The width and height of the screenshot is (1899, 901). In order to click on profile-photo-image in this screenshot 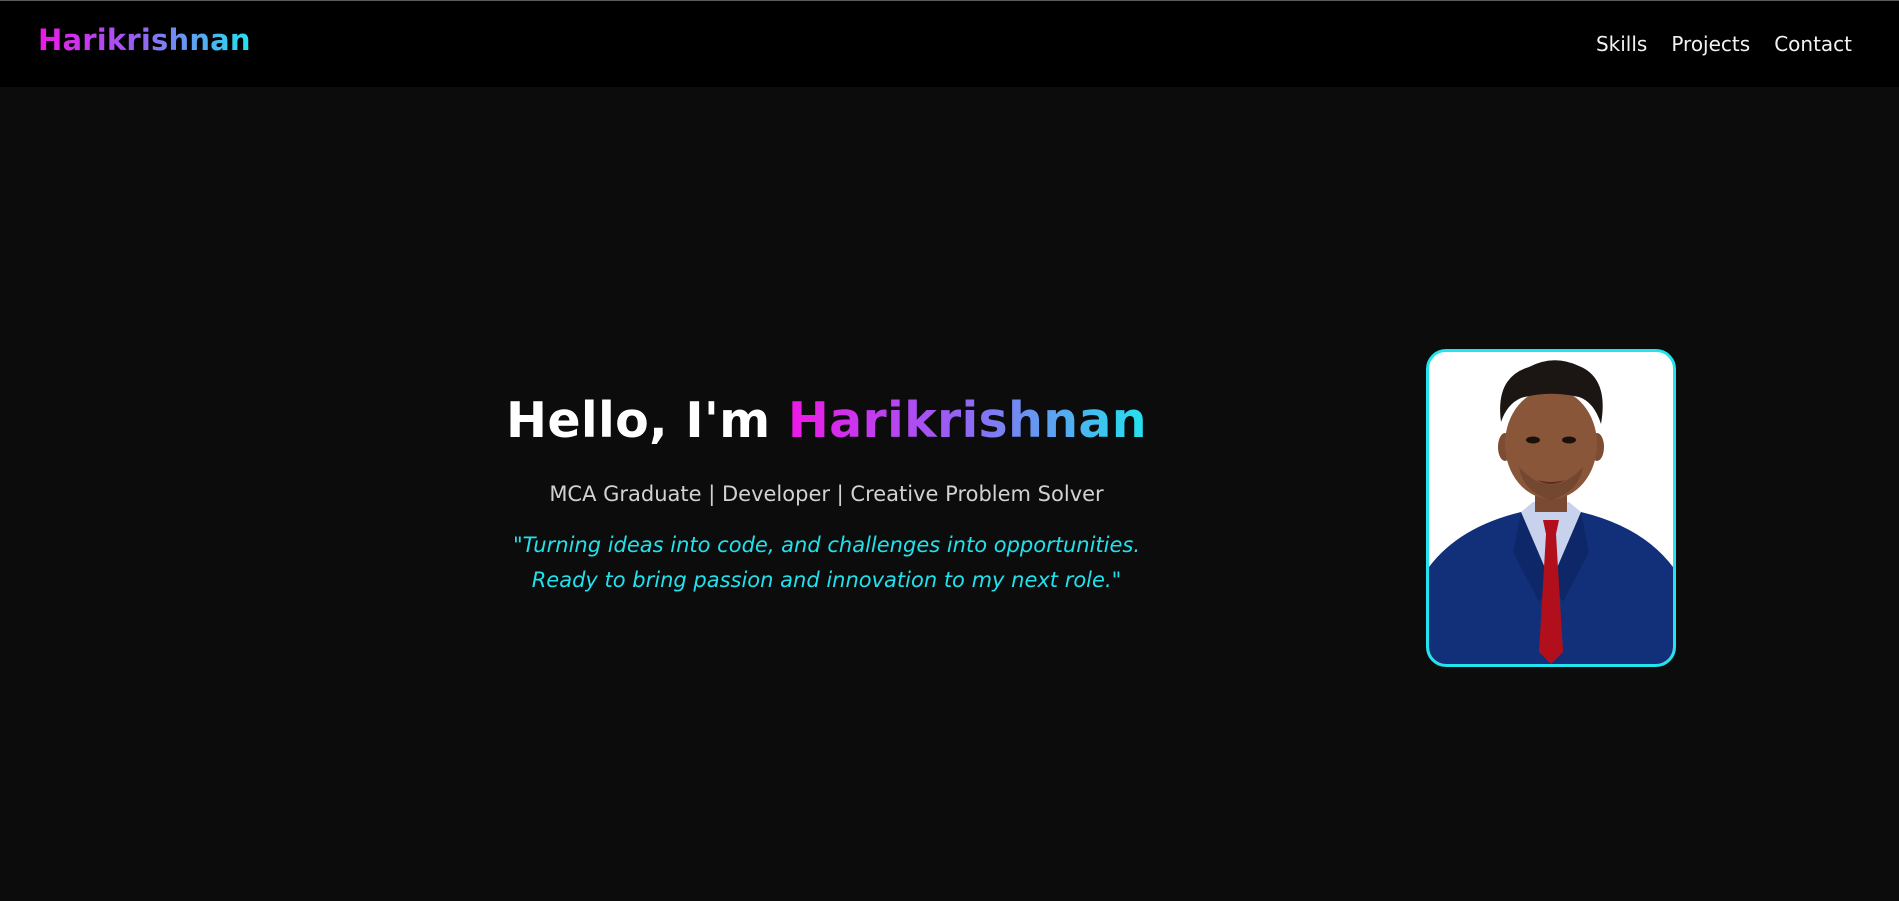, I will do `click(1551, 508)`.